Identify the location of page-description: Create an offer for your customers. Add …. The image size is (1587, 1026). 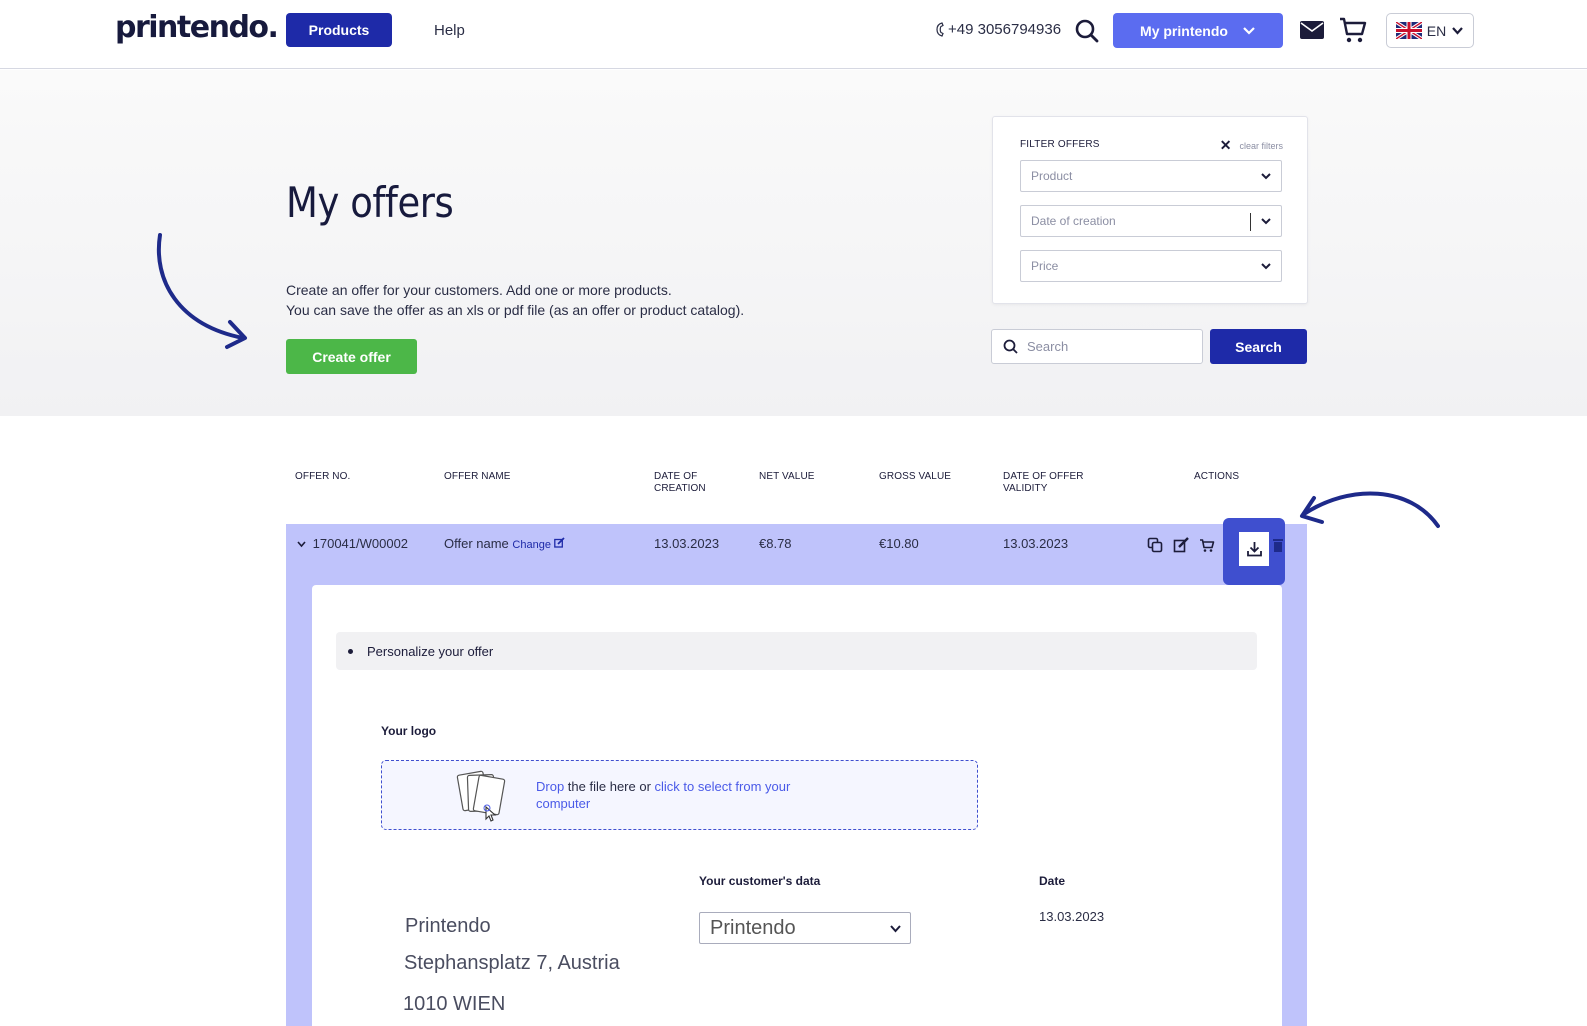
(515, 300).